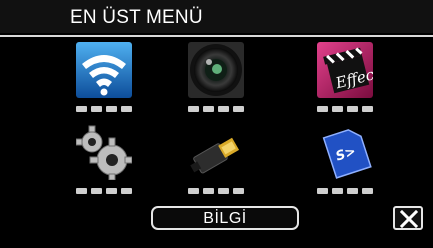 The image size is (433, 248). What do you see at coordinates (216, 16) in the screenshot?
I see `title-bar: EN ÜST MENÜ` at bounding box center [216, 16].